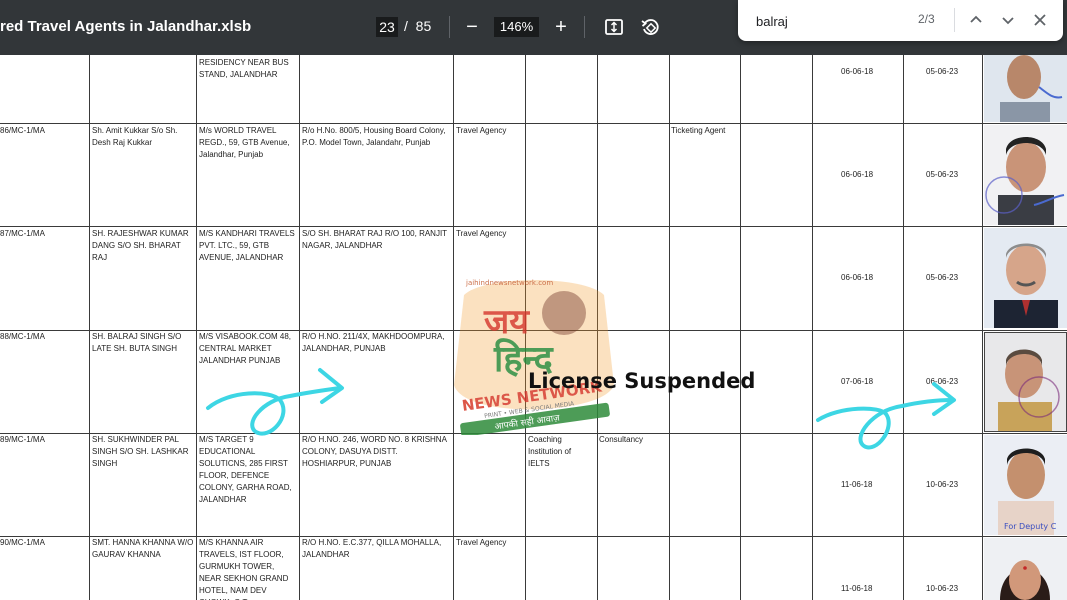  I want to click on holder-photo: For Deputy C, so click(1025, 485).